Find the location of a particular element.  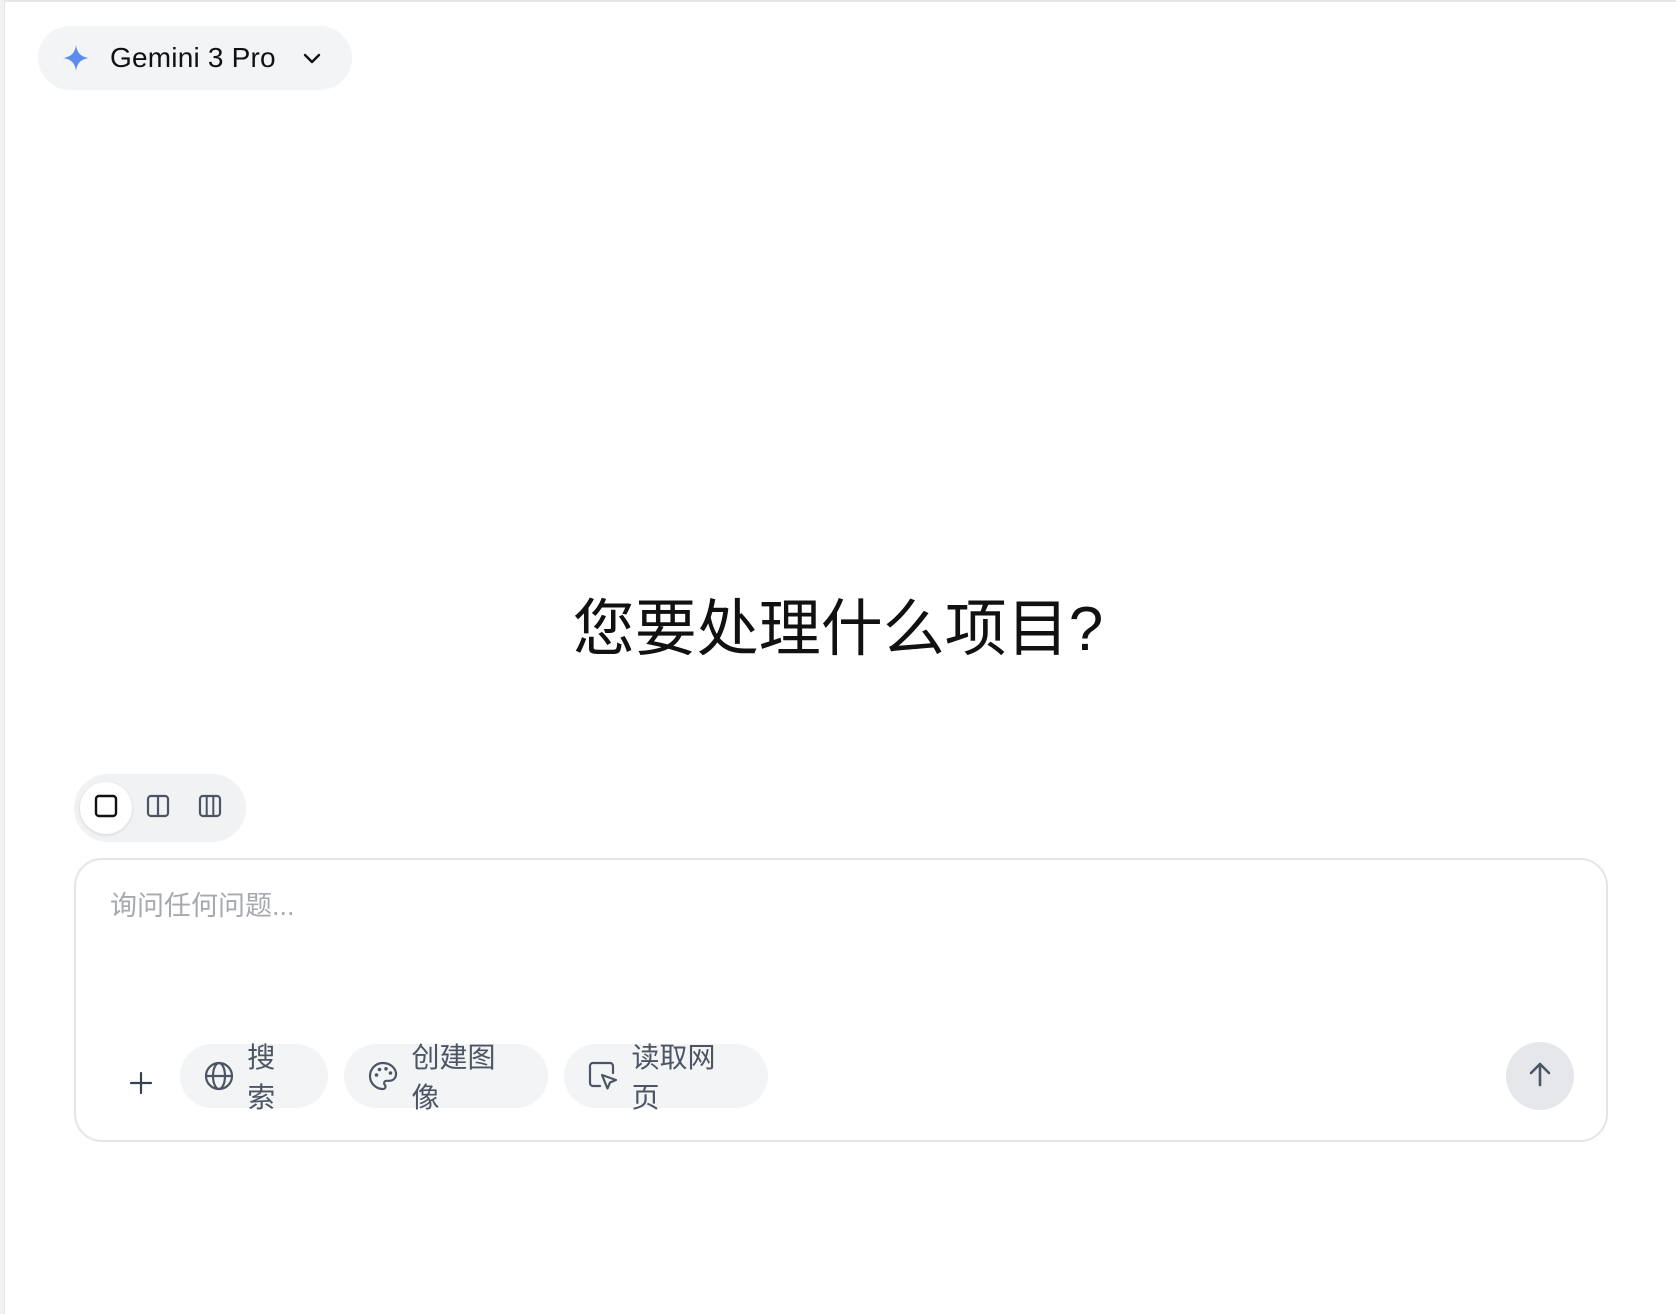

two-pane-icon is located at coordinates (158, 808).